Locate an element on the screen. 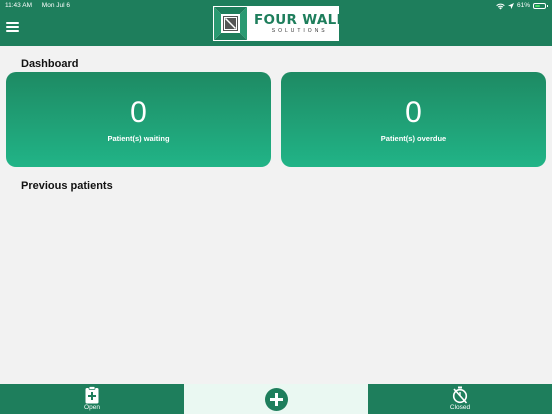  dashboard-title: Dashboard is located at coordinates (50, 64).